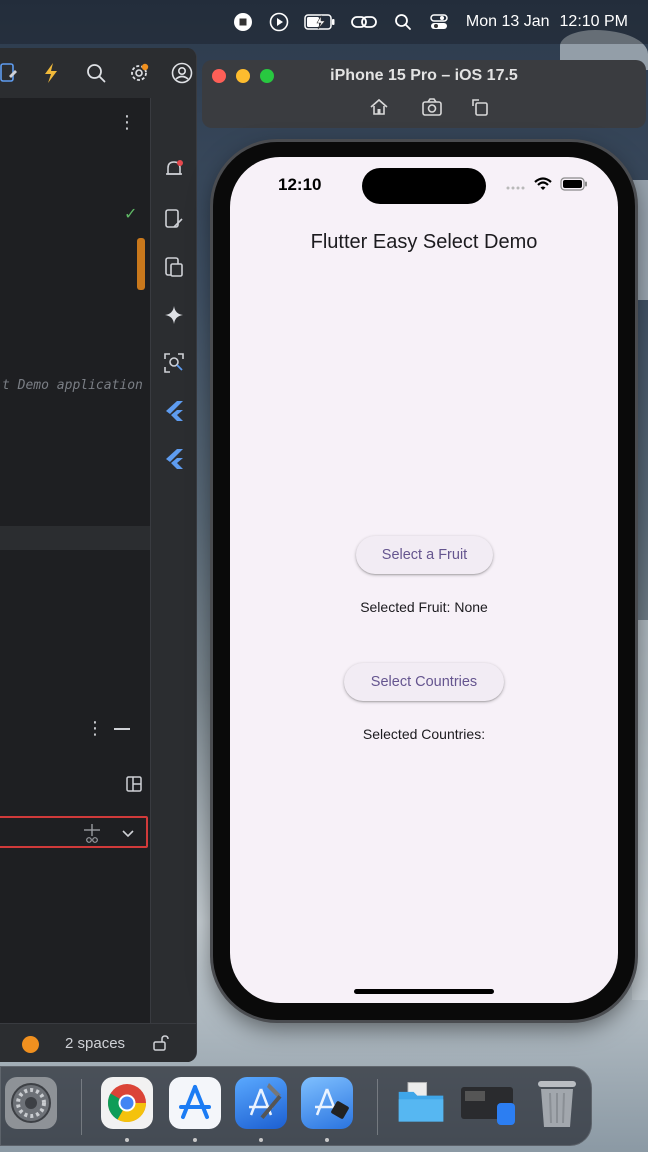 This screenshot has height=1152, width=648. What do you see at coordinates (134, 786) in the screenshot?
I see `layout-toggle-icon` at bounding box center [134, 786].